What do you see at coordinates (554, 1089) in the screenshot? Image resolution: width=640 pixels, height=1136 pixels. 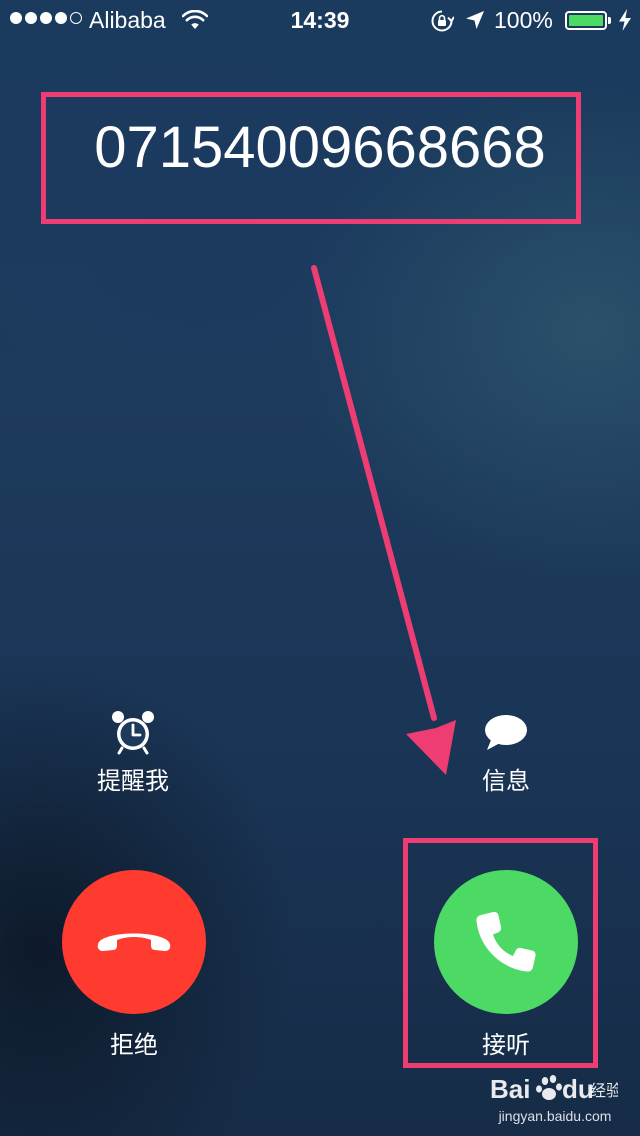 I see `baidu-jingyan-watermark: Bai du 经验` at bounding box center [554, 1089].